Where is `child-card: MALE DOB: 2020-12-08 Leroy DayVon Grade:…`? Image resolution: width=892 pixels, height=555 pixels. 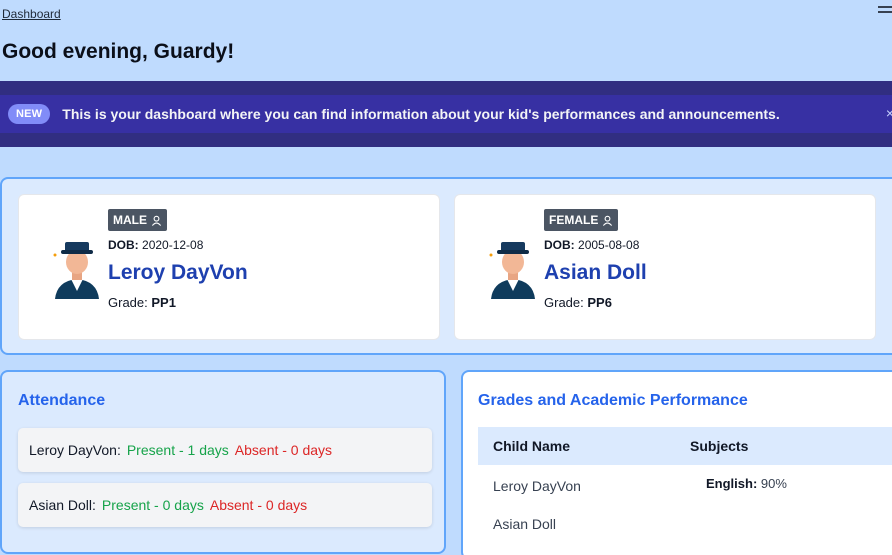 child-card: MALE DOB: 2020-12-08 Leroy DayVon Grade:… is located at coordinates (229, 267).